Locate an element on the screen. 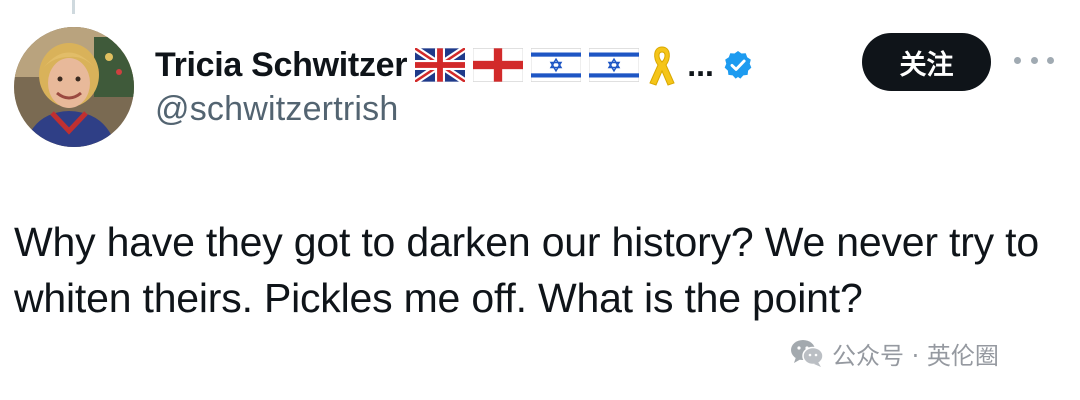 This screenshot has height=400, width=1080. more-options-icon is located at coordinates (1034, 60).